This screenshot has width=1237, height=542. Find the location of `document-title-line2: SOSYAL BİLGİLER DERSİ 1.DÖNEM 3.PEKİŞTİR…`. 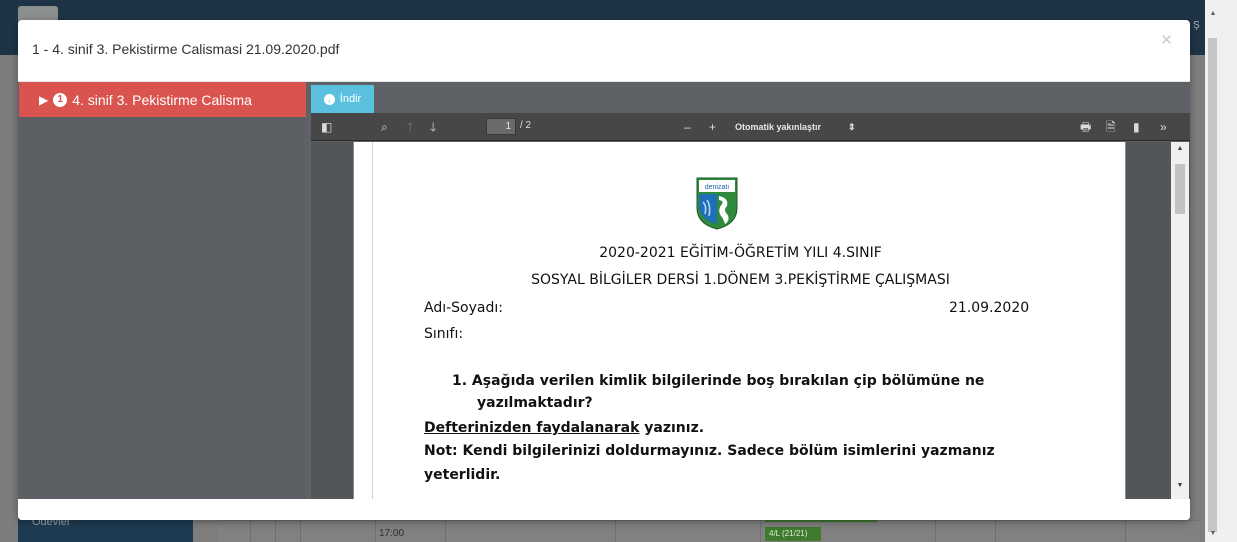

document-title-line2: SOSYAL BİLGİLER DERSİ 1.DÖNEM 3.PEKİŞTİR… is located at coordinates (740, 280).